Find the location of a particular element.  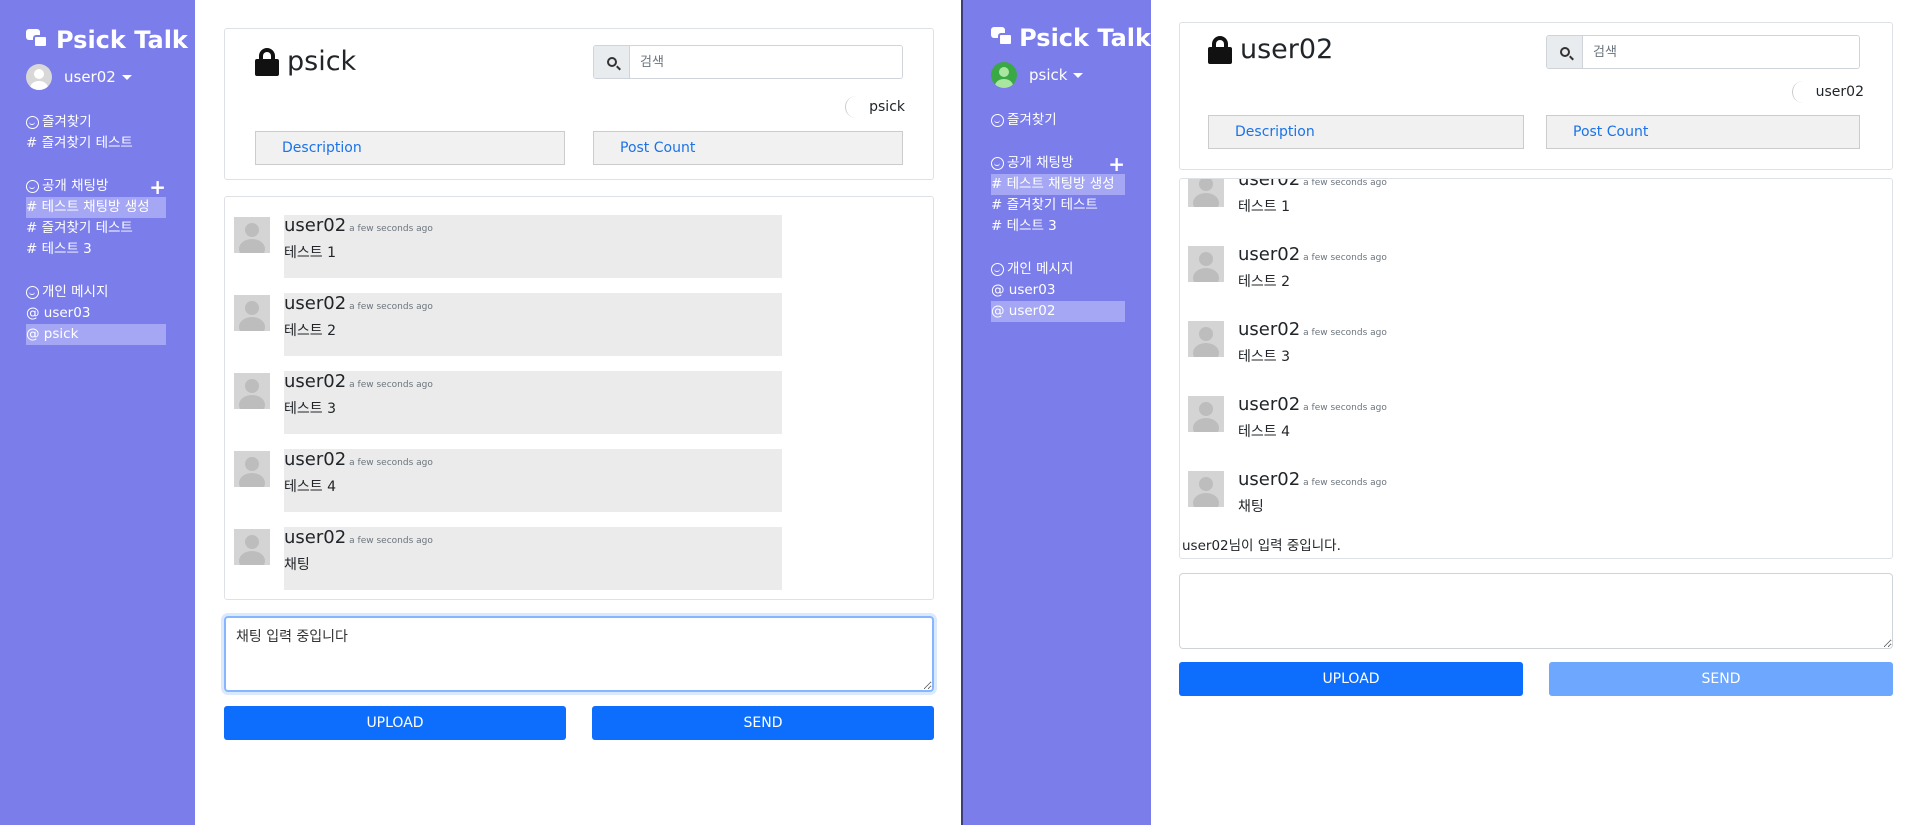

message-text: 테스트 3 is located at coordinates (310, 409).